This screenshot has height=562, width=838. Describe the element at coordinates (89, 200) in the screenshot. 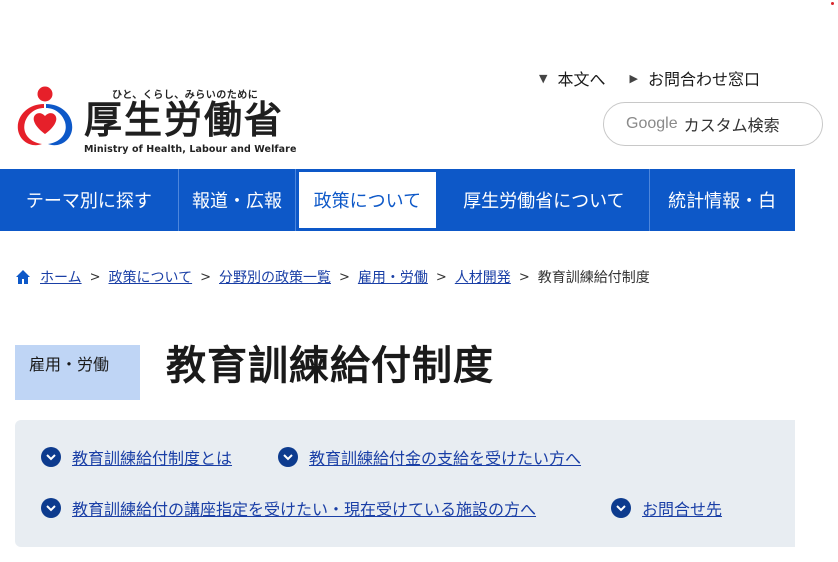

I see `nav-item-themes: テーマ別に探す` at that location.